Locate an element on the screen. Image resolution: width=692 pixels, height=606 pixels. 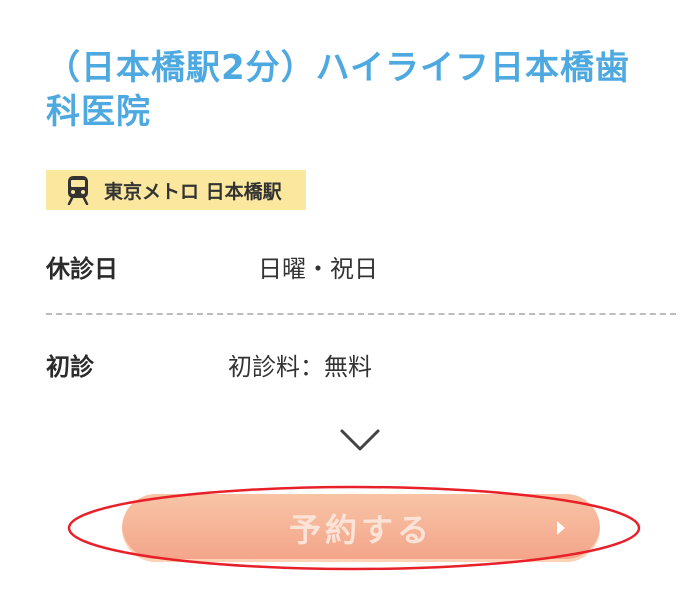
first-visit-row: 初診 初診料：無料 is located at coordinates (361, 364).